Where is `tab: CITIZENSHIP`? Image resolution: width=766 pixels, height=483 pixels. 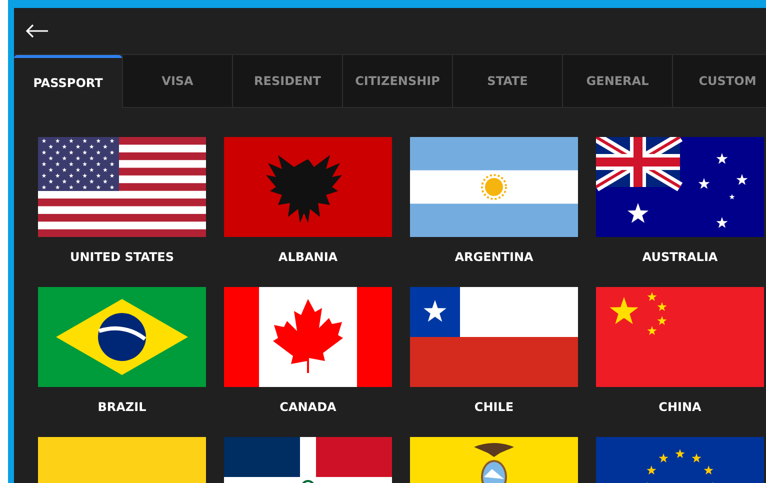 tab: CITIZENSHIP is located at coordinates (397, 81).